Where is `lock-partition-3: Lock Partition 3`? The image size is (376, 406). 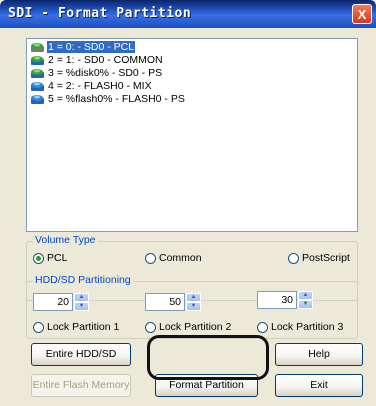 lock-partition-3: Lock Partition 3 is located at coordinates (300, 327).